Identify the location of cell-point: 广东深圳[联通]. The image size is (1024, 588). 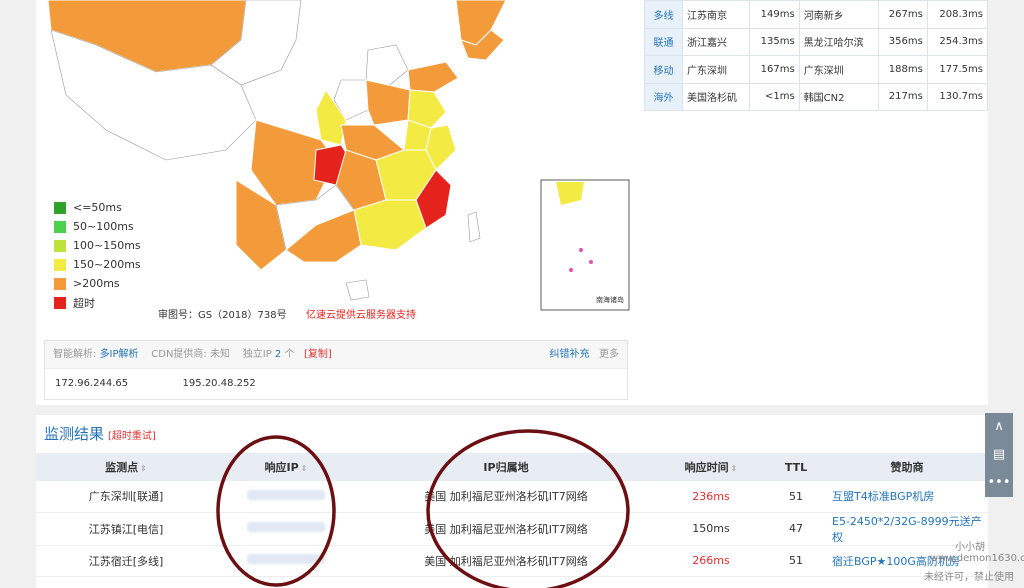
(126, 497).